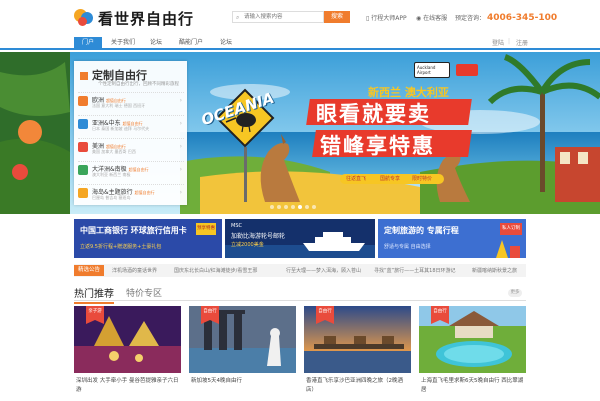 The image size is (600, 401). What do you see at coordinates (258, 236) in the screenshot?
I see `ad-text: 加勒比海游轮号邮轮` at bounding box center [258, 236].